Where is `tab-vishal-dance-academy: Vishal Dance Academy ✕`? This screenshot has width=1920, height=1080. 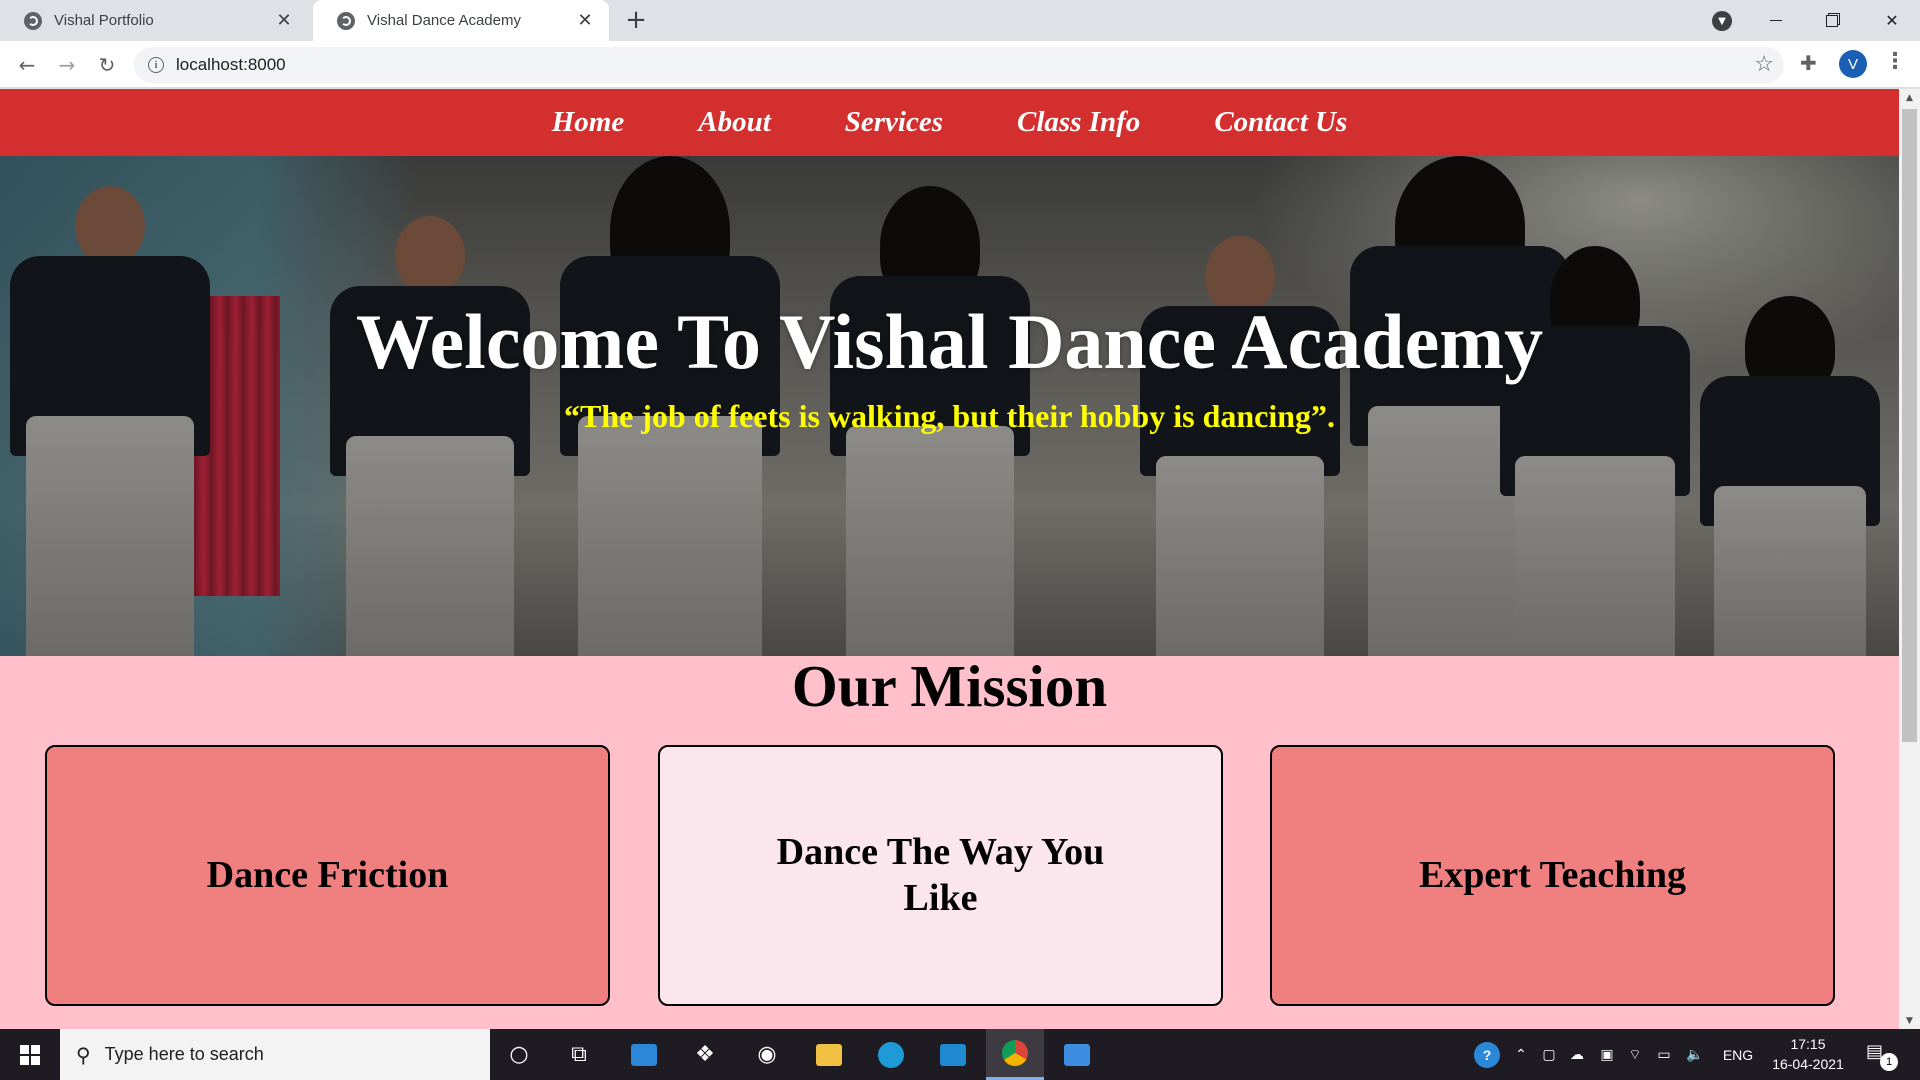 tab-vishal-dance-academy: Vishal Dance Academy ✕ is located at coordinates (461, 20).